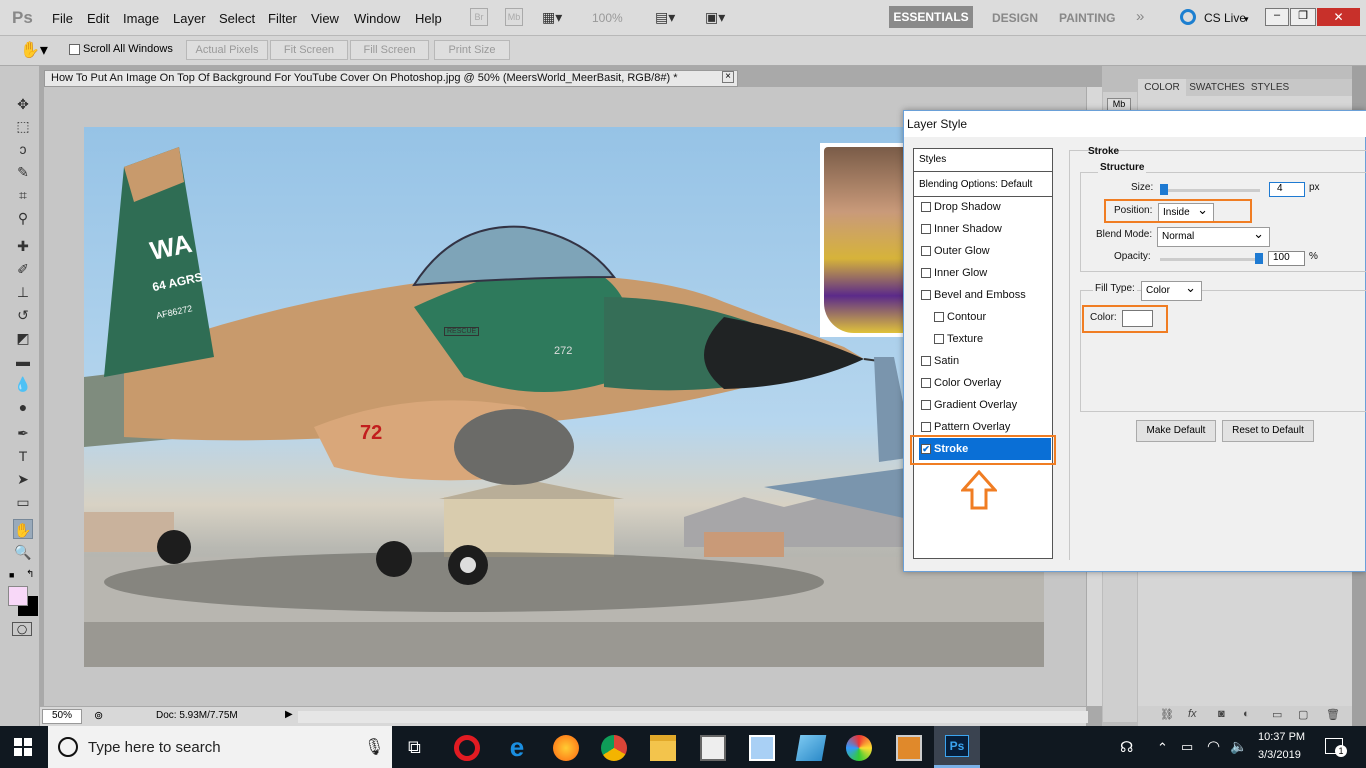 The width and height of the screenshot is (1366, 768). Describe the element at coordinates (1338, 17) in the screenshot. I see `close-window-icon: ✕` at that location.